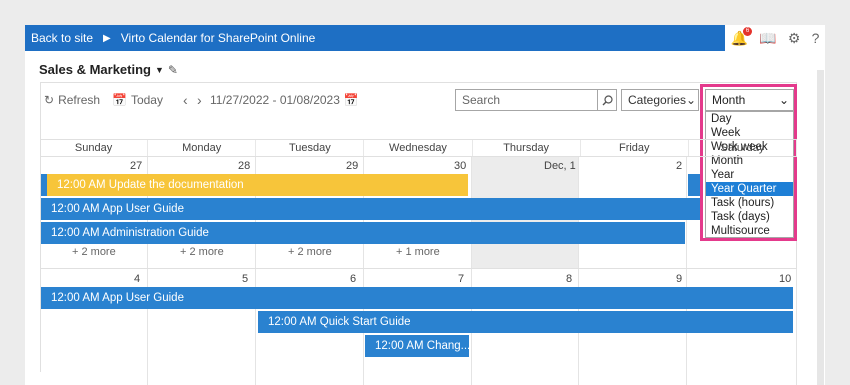 The image size is (850, 385). Describe the element at coordinates (418, 252) in the screenshot. I see `more-link: + 1 more` at that location.